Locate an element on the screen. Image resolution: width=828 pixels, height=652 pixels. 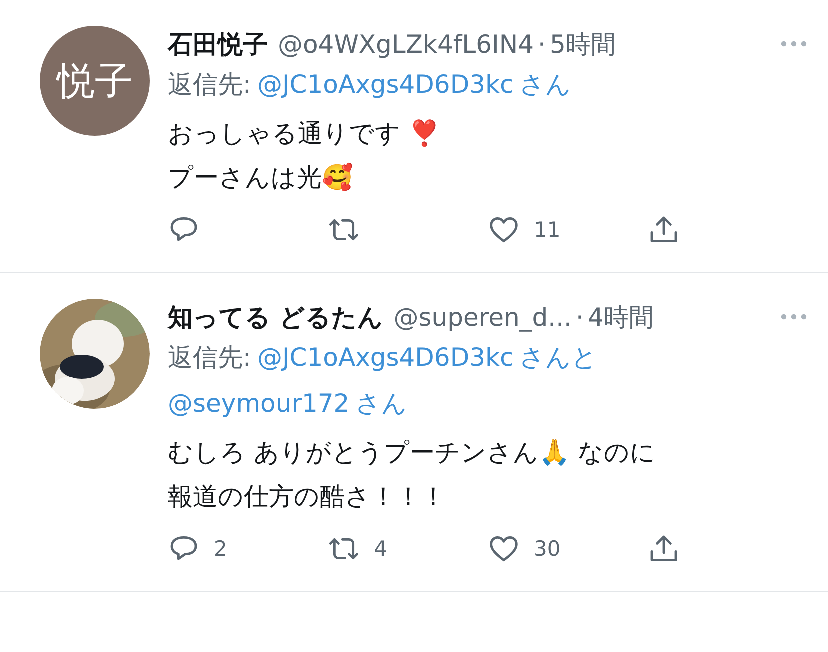
like-count: 30 is located at coordinates (547, 549).